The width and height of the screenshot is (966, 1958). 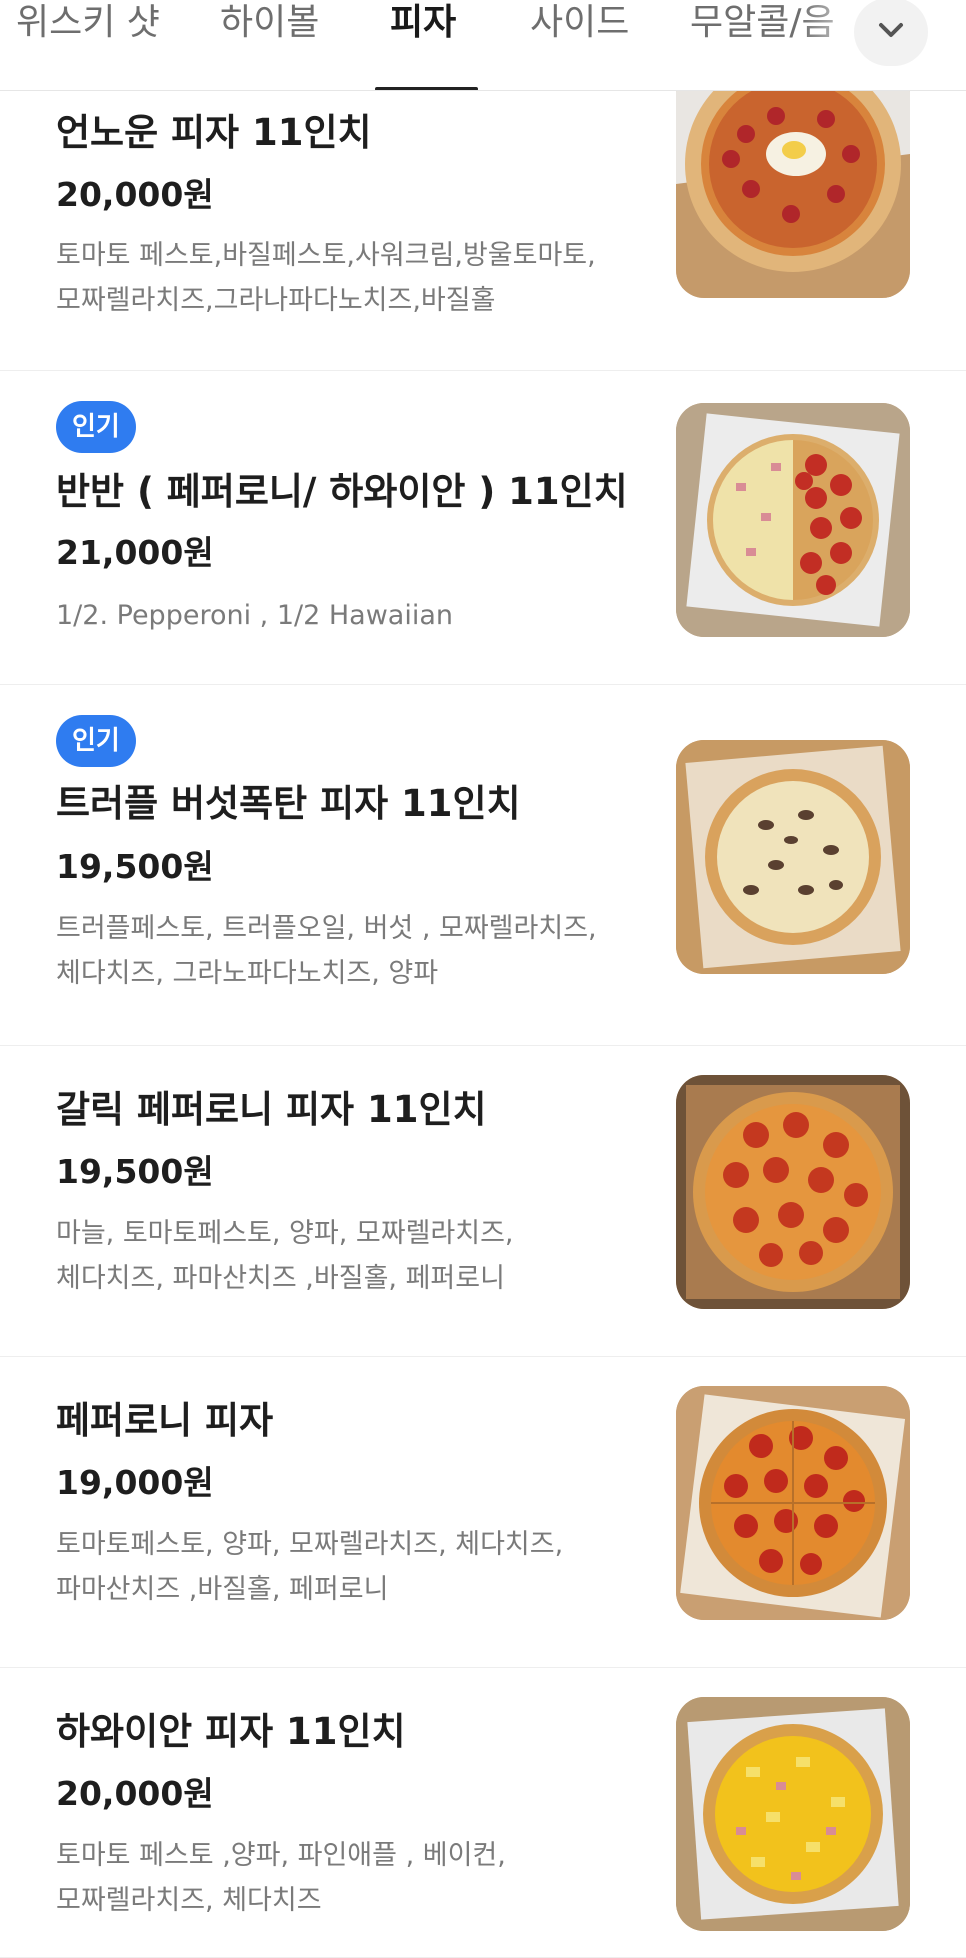 I want to click on menu-item-description-line2: 체다치즈, 그라노파다노치즈, 양파, so click(x=247, y=973).